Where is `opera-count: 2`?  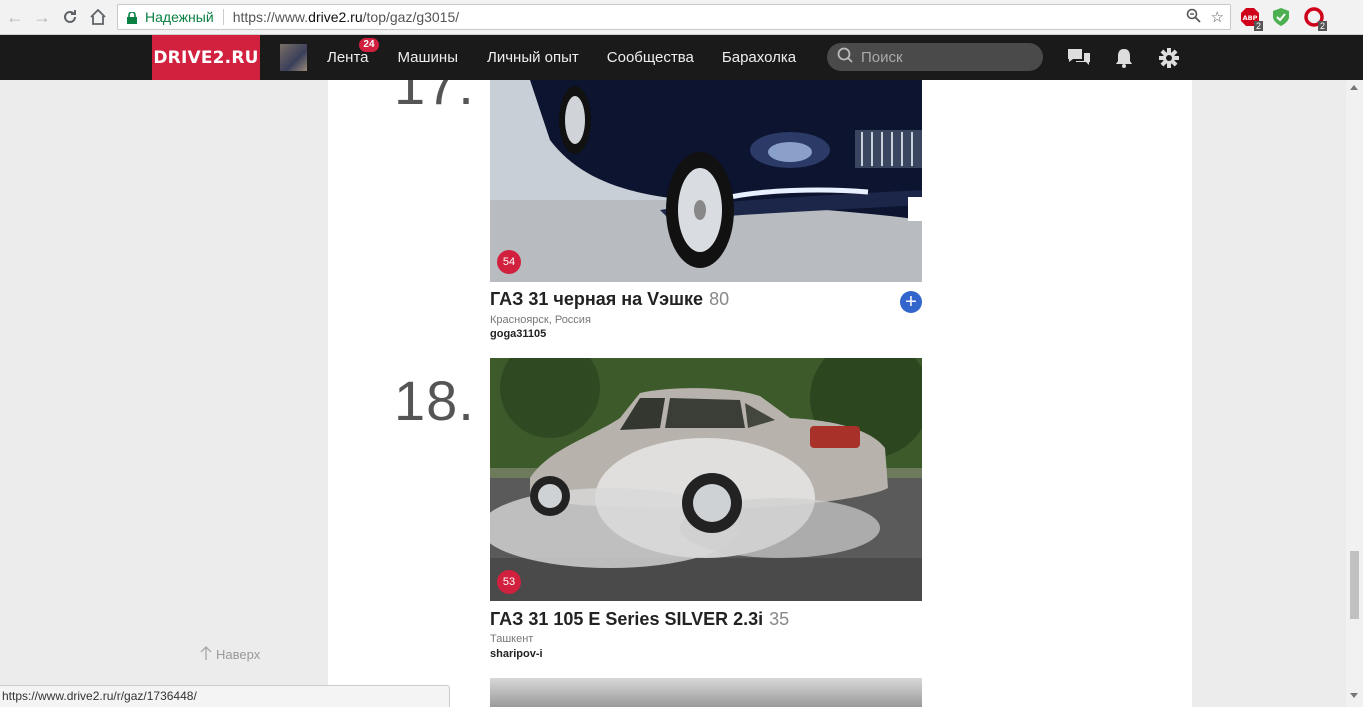 opera-count: 2 is located at coordinates (1322, 26).